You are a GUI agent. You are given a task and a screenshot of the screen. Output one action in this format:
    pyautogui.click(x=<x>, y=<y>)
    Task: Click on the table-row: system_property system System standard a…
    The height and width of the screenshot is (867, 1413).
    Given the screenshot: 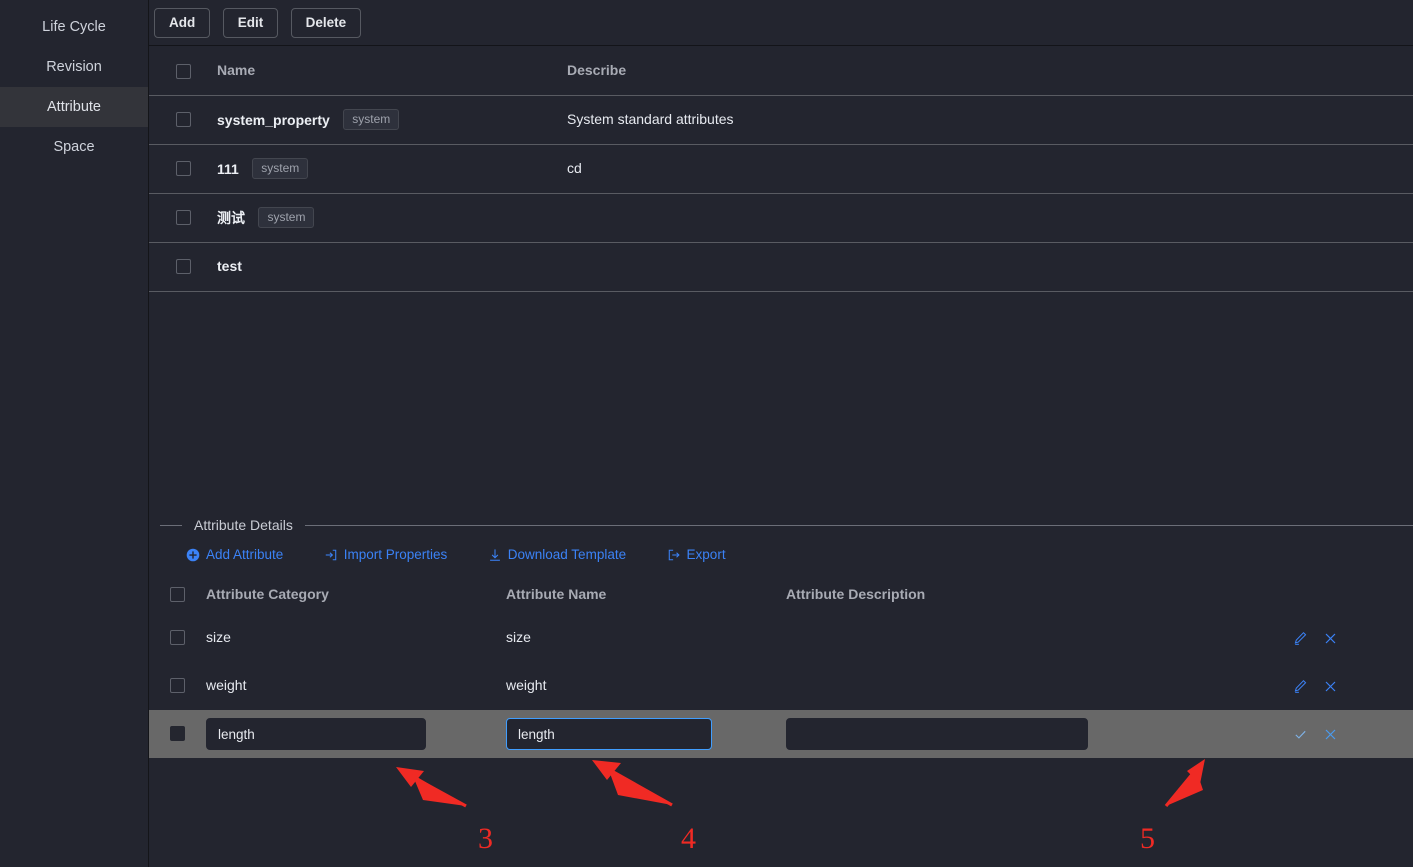 What is the action you would take?
    pyautogui.click(x=781, y=120)
    